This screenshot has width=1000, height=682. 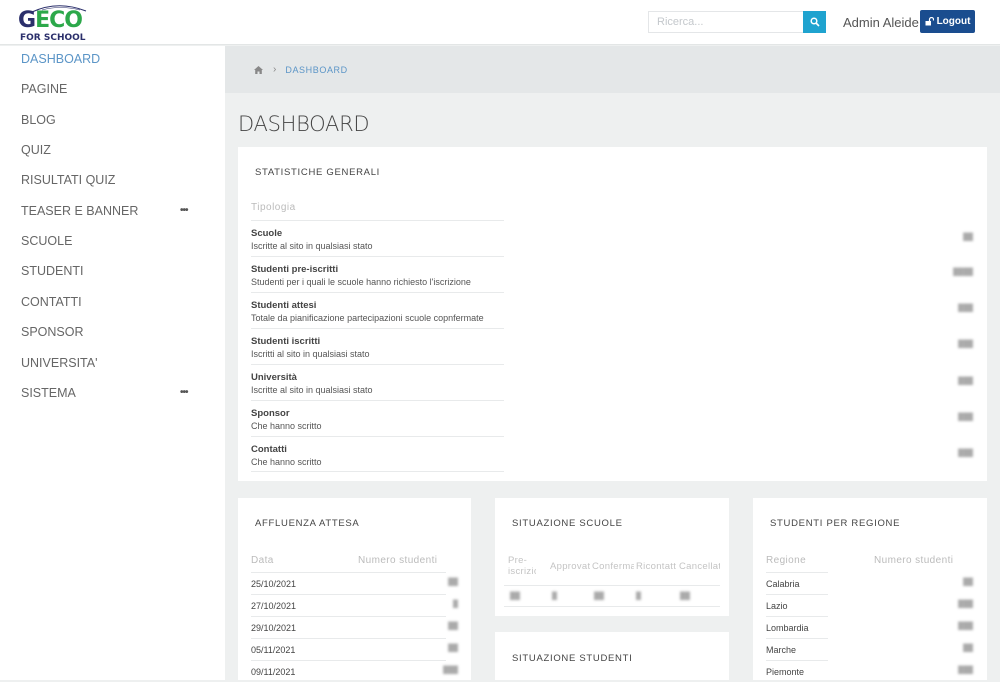 I want to click on search-input, so click(x=725, y=22).